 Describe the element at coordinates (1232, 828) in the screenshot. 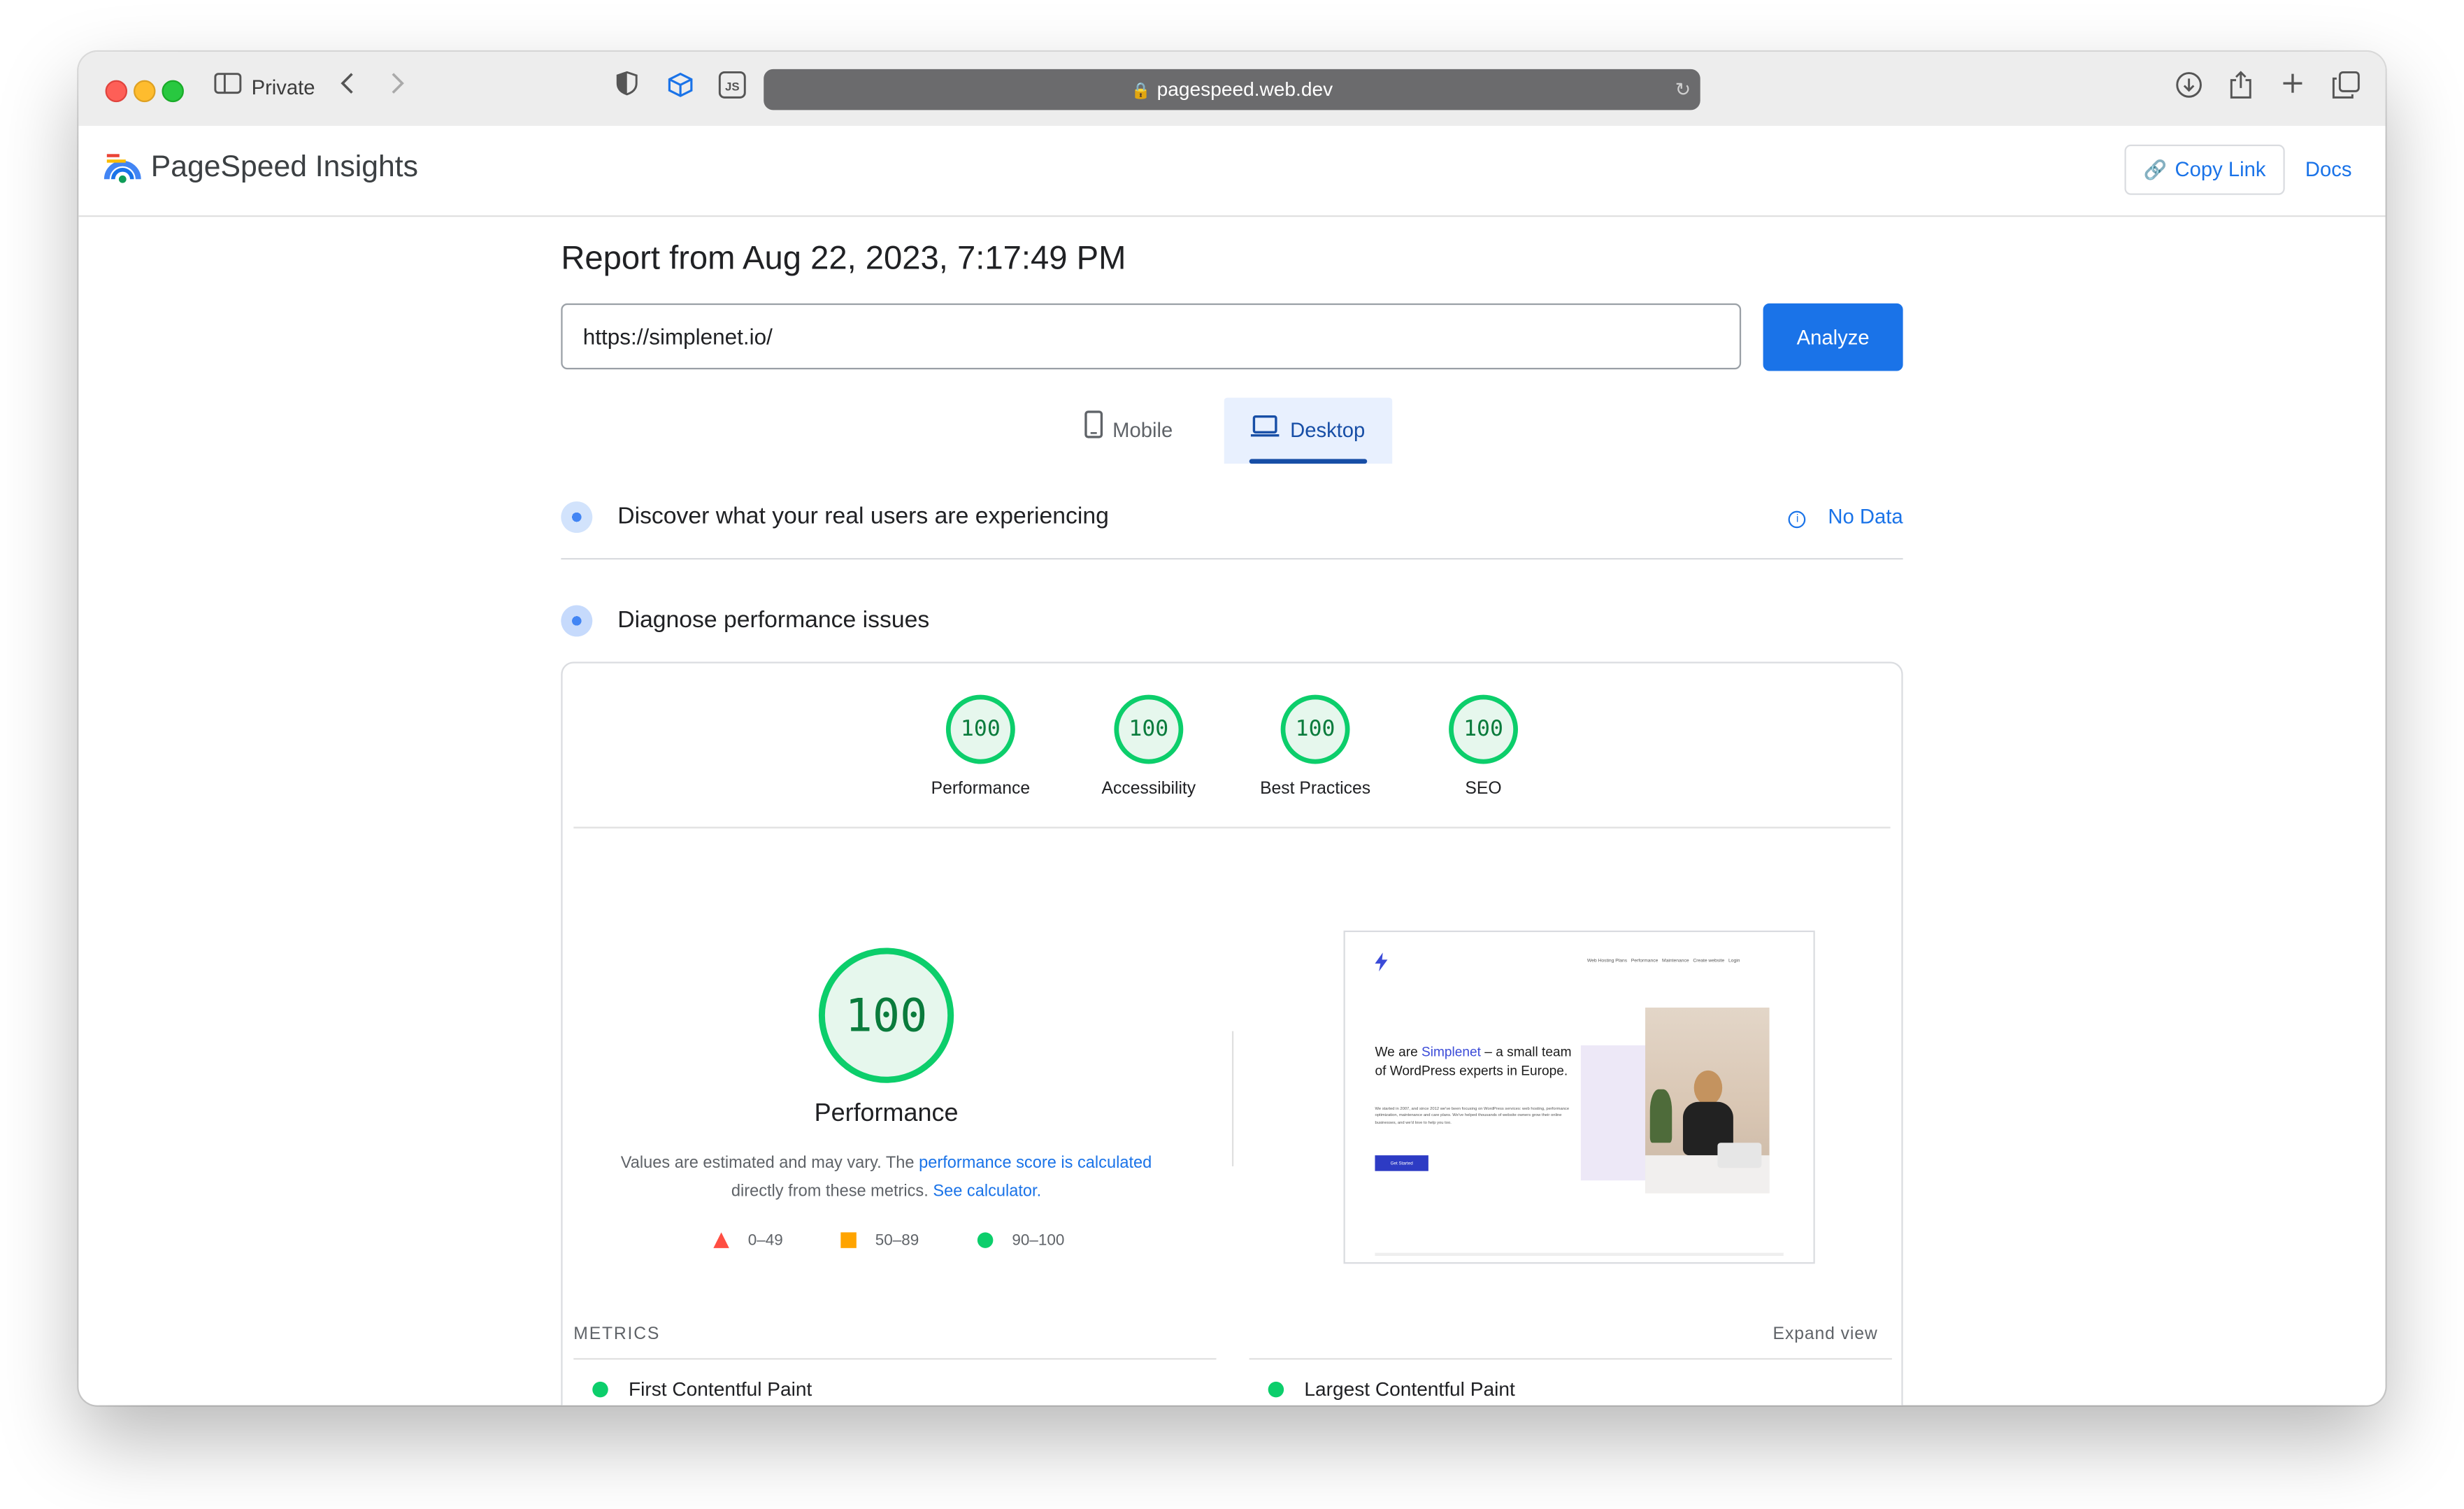

I see `card-divider` at that location.